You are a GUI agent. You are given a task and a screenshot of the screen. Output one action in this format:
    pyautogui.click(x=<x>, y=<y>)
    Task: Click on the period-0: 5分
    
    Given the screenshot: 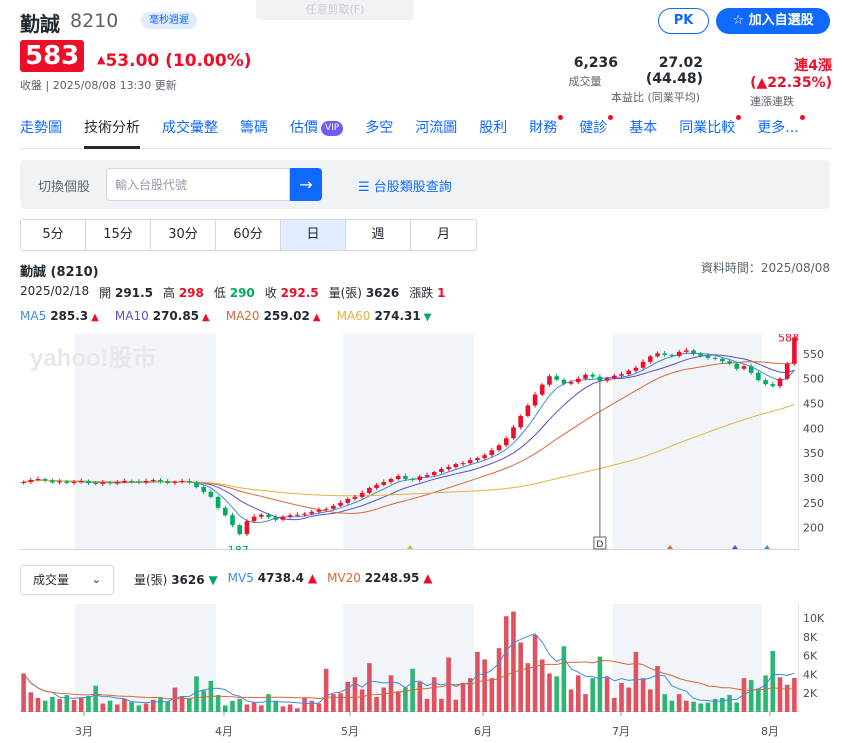 What is the action you would take?
    pyautogui.click(x=53, y=235)
    